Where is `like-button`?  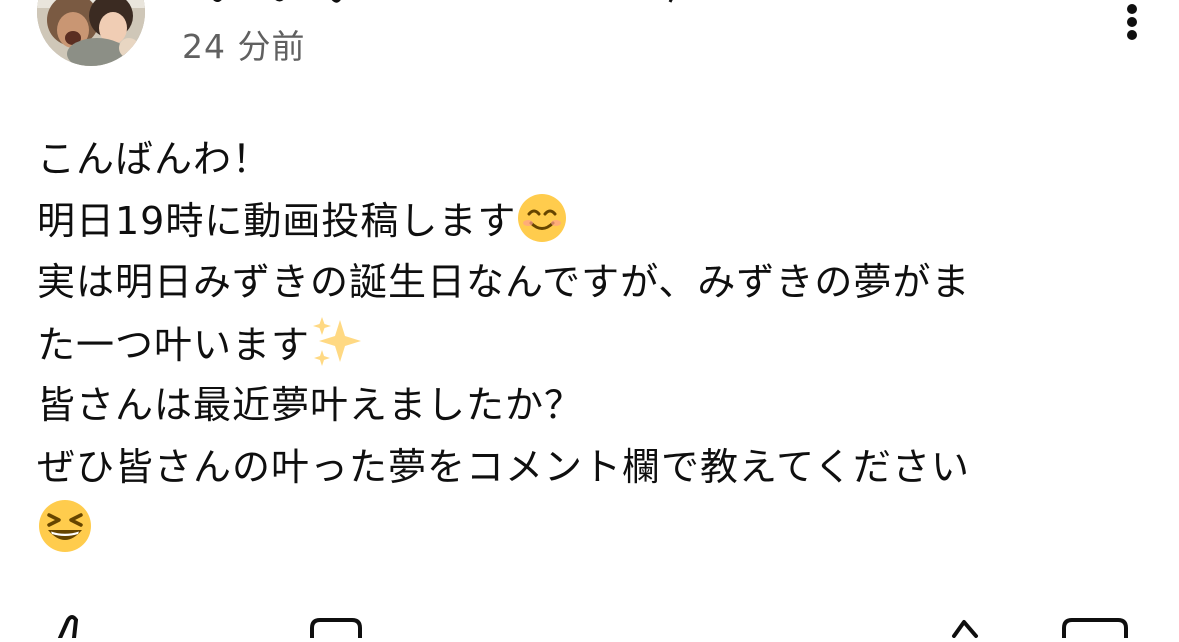
like-button is located at coordinates (72, 628).